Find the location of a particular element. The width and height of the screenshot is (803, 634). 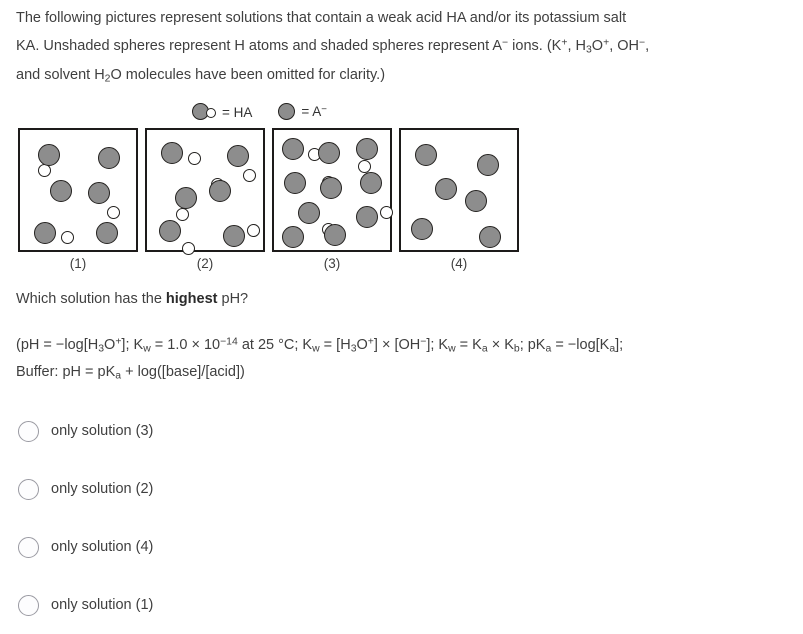

formula-line-2: Buffer: pH = pKa + log([base]/[acid]) is located at coordinates (130, 372).